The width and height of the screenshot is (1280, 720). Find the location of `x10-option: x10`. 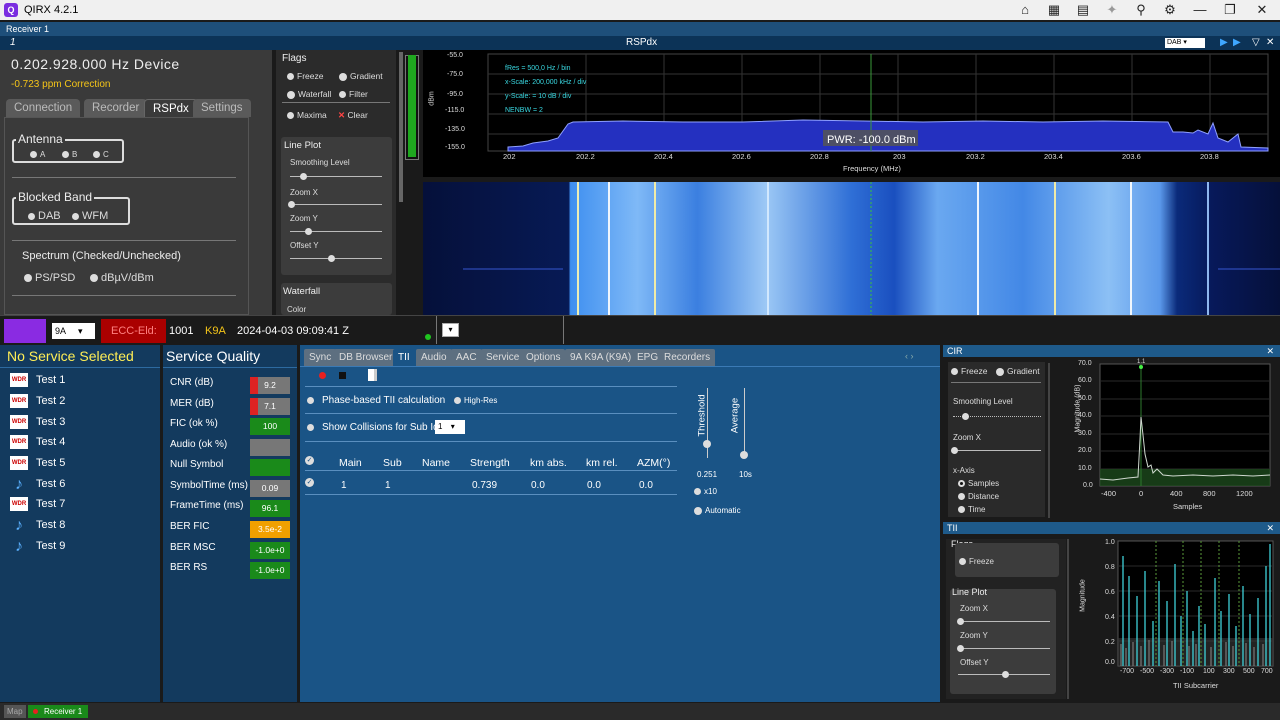

x10-option: x10 is located at coordinates (705, 491).